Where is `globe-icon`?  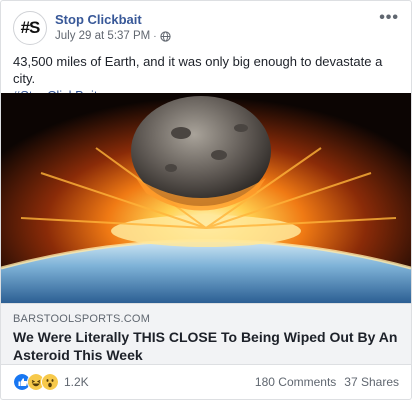 globe-icon is located at coordinates (165, 36).